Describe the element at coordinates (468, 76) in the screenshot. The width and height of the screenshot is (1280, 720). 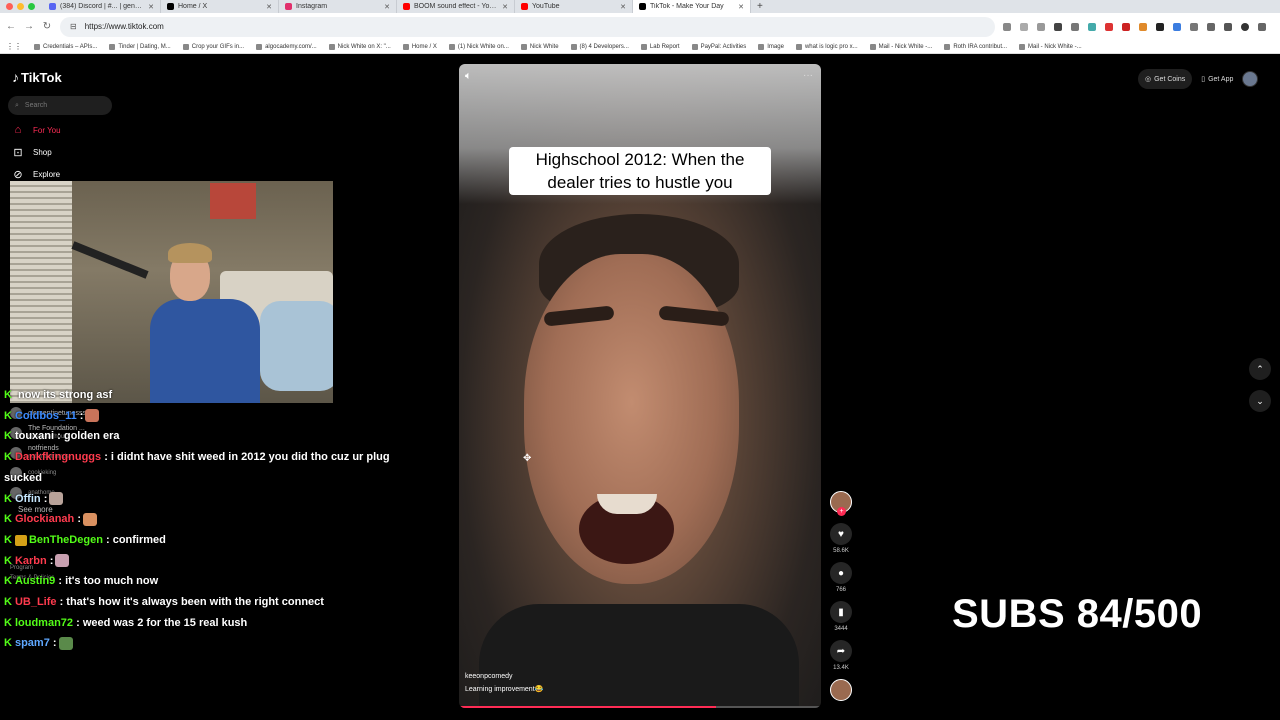
I see `volume-icon: 🔈︎` at that location.